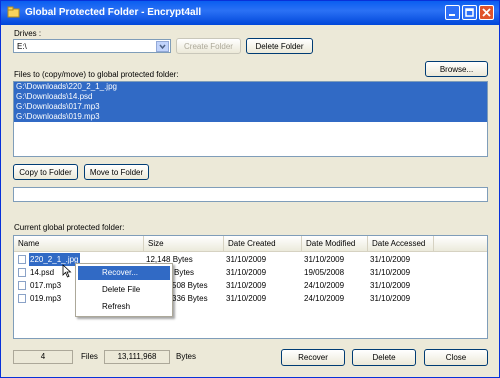 The height and width of the screenshot is (378, 500). Describe the element at coordinates (486, 12) in the screenshot. I see `close-window-button` at that location.